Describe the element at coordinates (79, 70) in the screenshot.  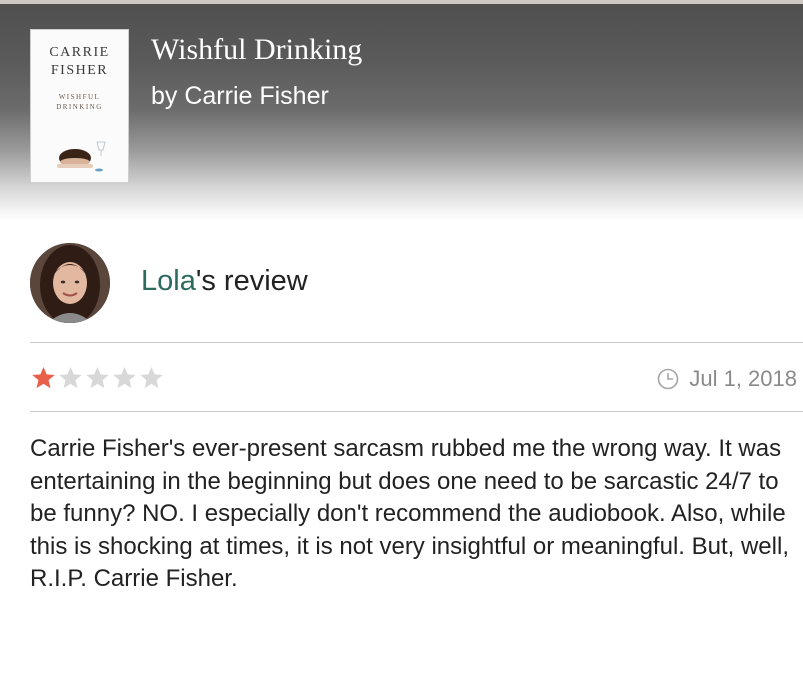
I see `cover-author-line2: FISHER` at that location.